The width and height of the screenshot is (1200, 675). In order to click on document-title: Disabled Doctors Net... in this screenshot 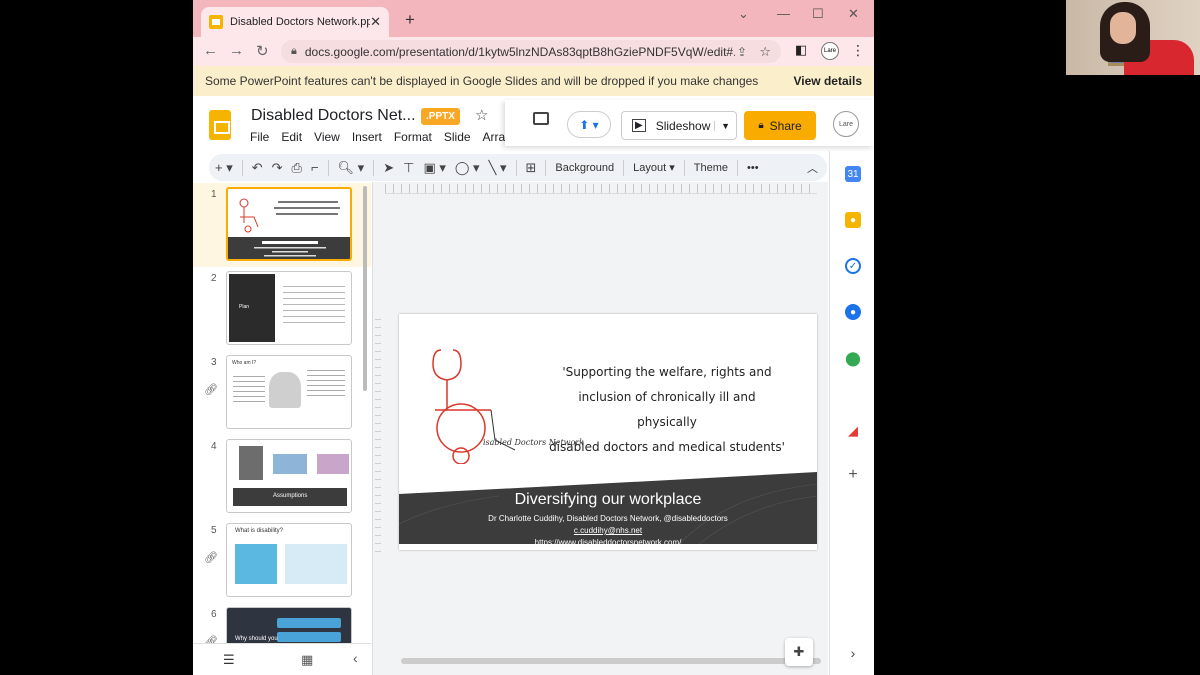, I will do `click(333, 116)`.